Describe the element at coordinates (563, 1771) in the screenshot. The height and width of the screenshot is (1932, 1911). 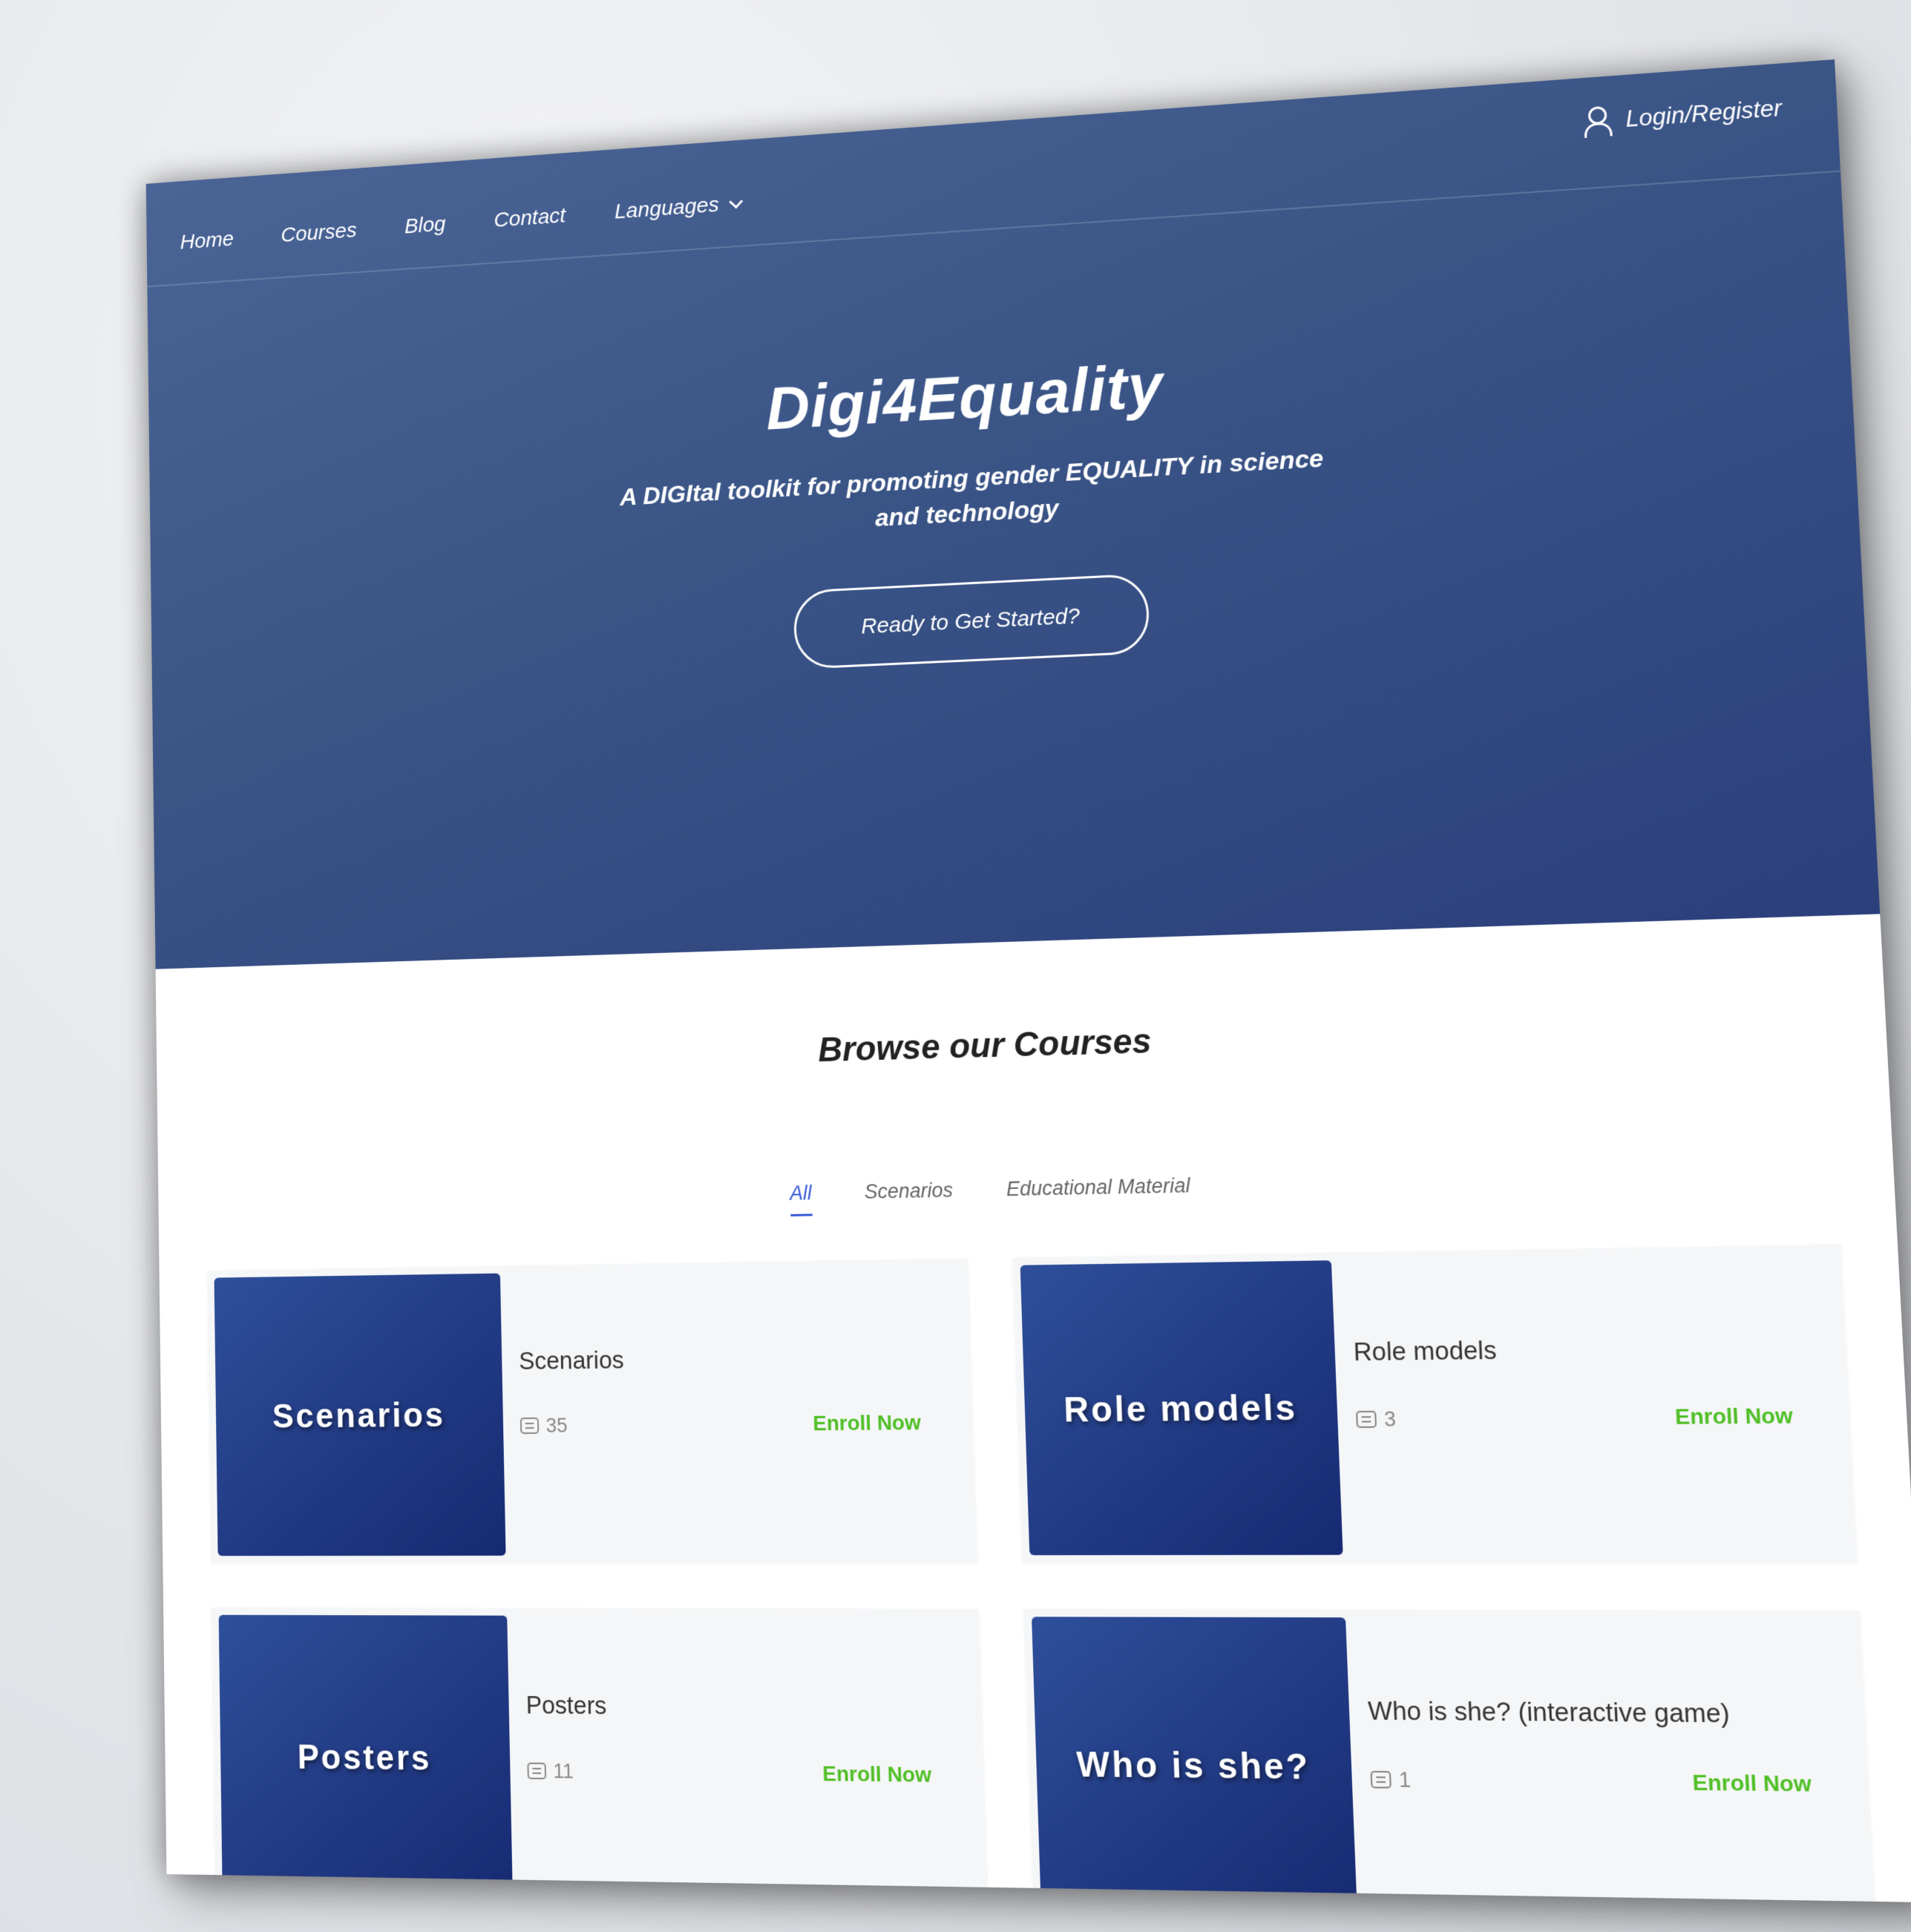
I see `lesson-count-value: 11` at that location.